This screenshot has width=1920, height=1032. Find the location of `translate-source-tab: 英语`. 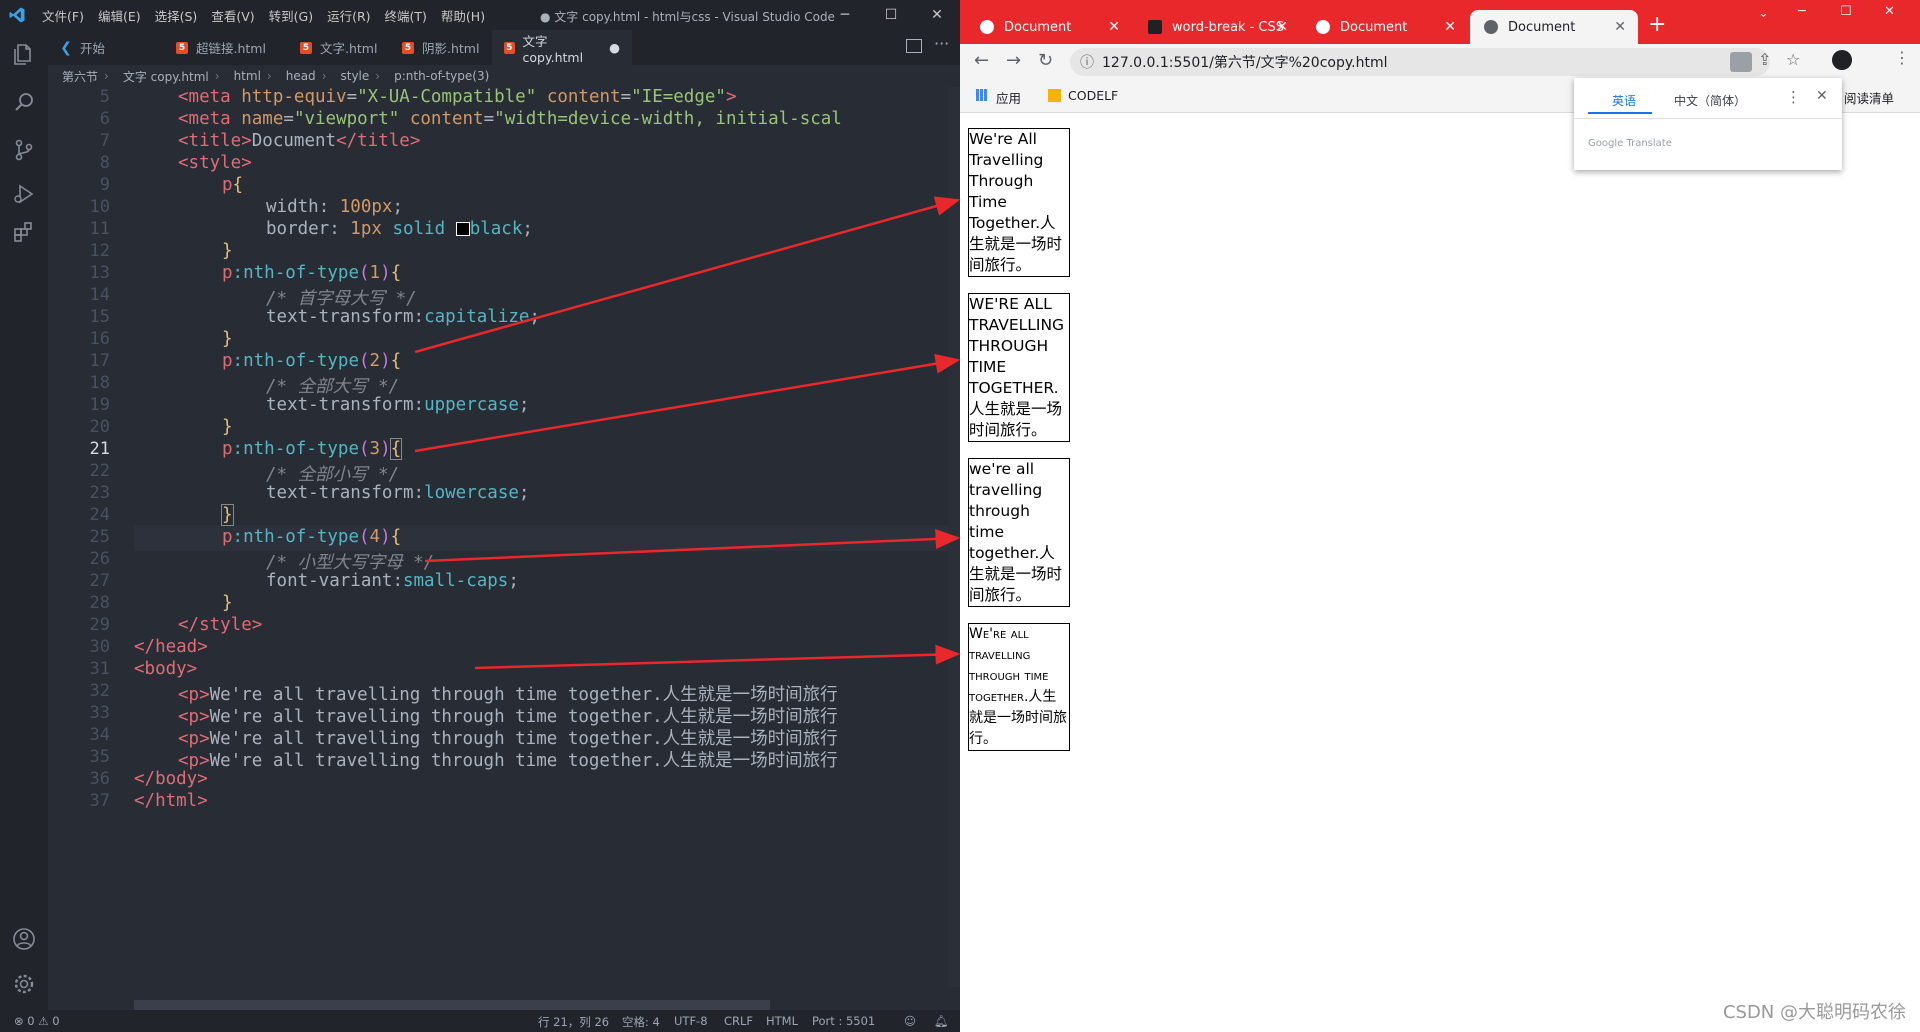

translate-source-tab: 英语 is located at coordinates (1624, 100).